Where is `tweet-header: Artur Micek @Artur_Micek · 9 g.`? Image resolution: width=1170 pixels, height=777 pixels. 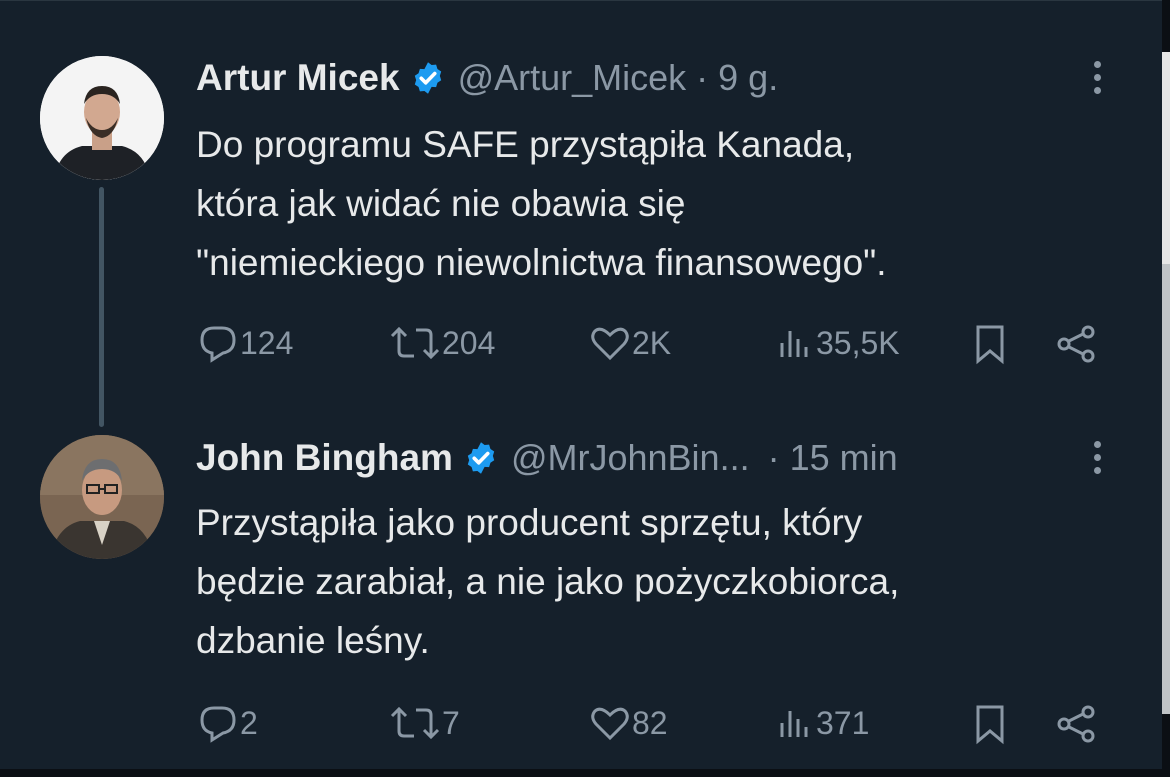
tweet-header: Artur Micek @Artur_Micek · 9 g. is located at coordinates (487, 78).